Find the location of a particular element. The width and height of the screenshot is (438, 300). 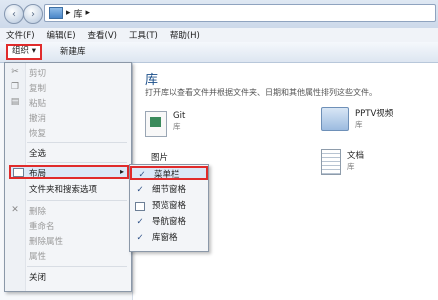

submenu-item-details-pane: ✓ 细节窗格 is located at coordinates (169, 190).